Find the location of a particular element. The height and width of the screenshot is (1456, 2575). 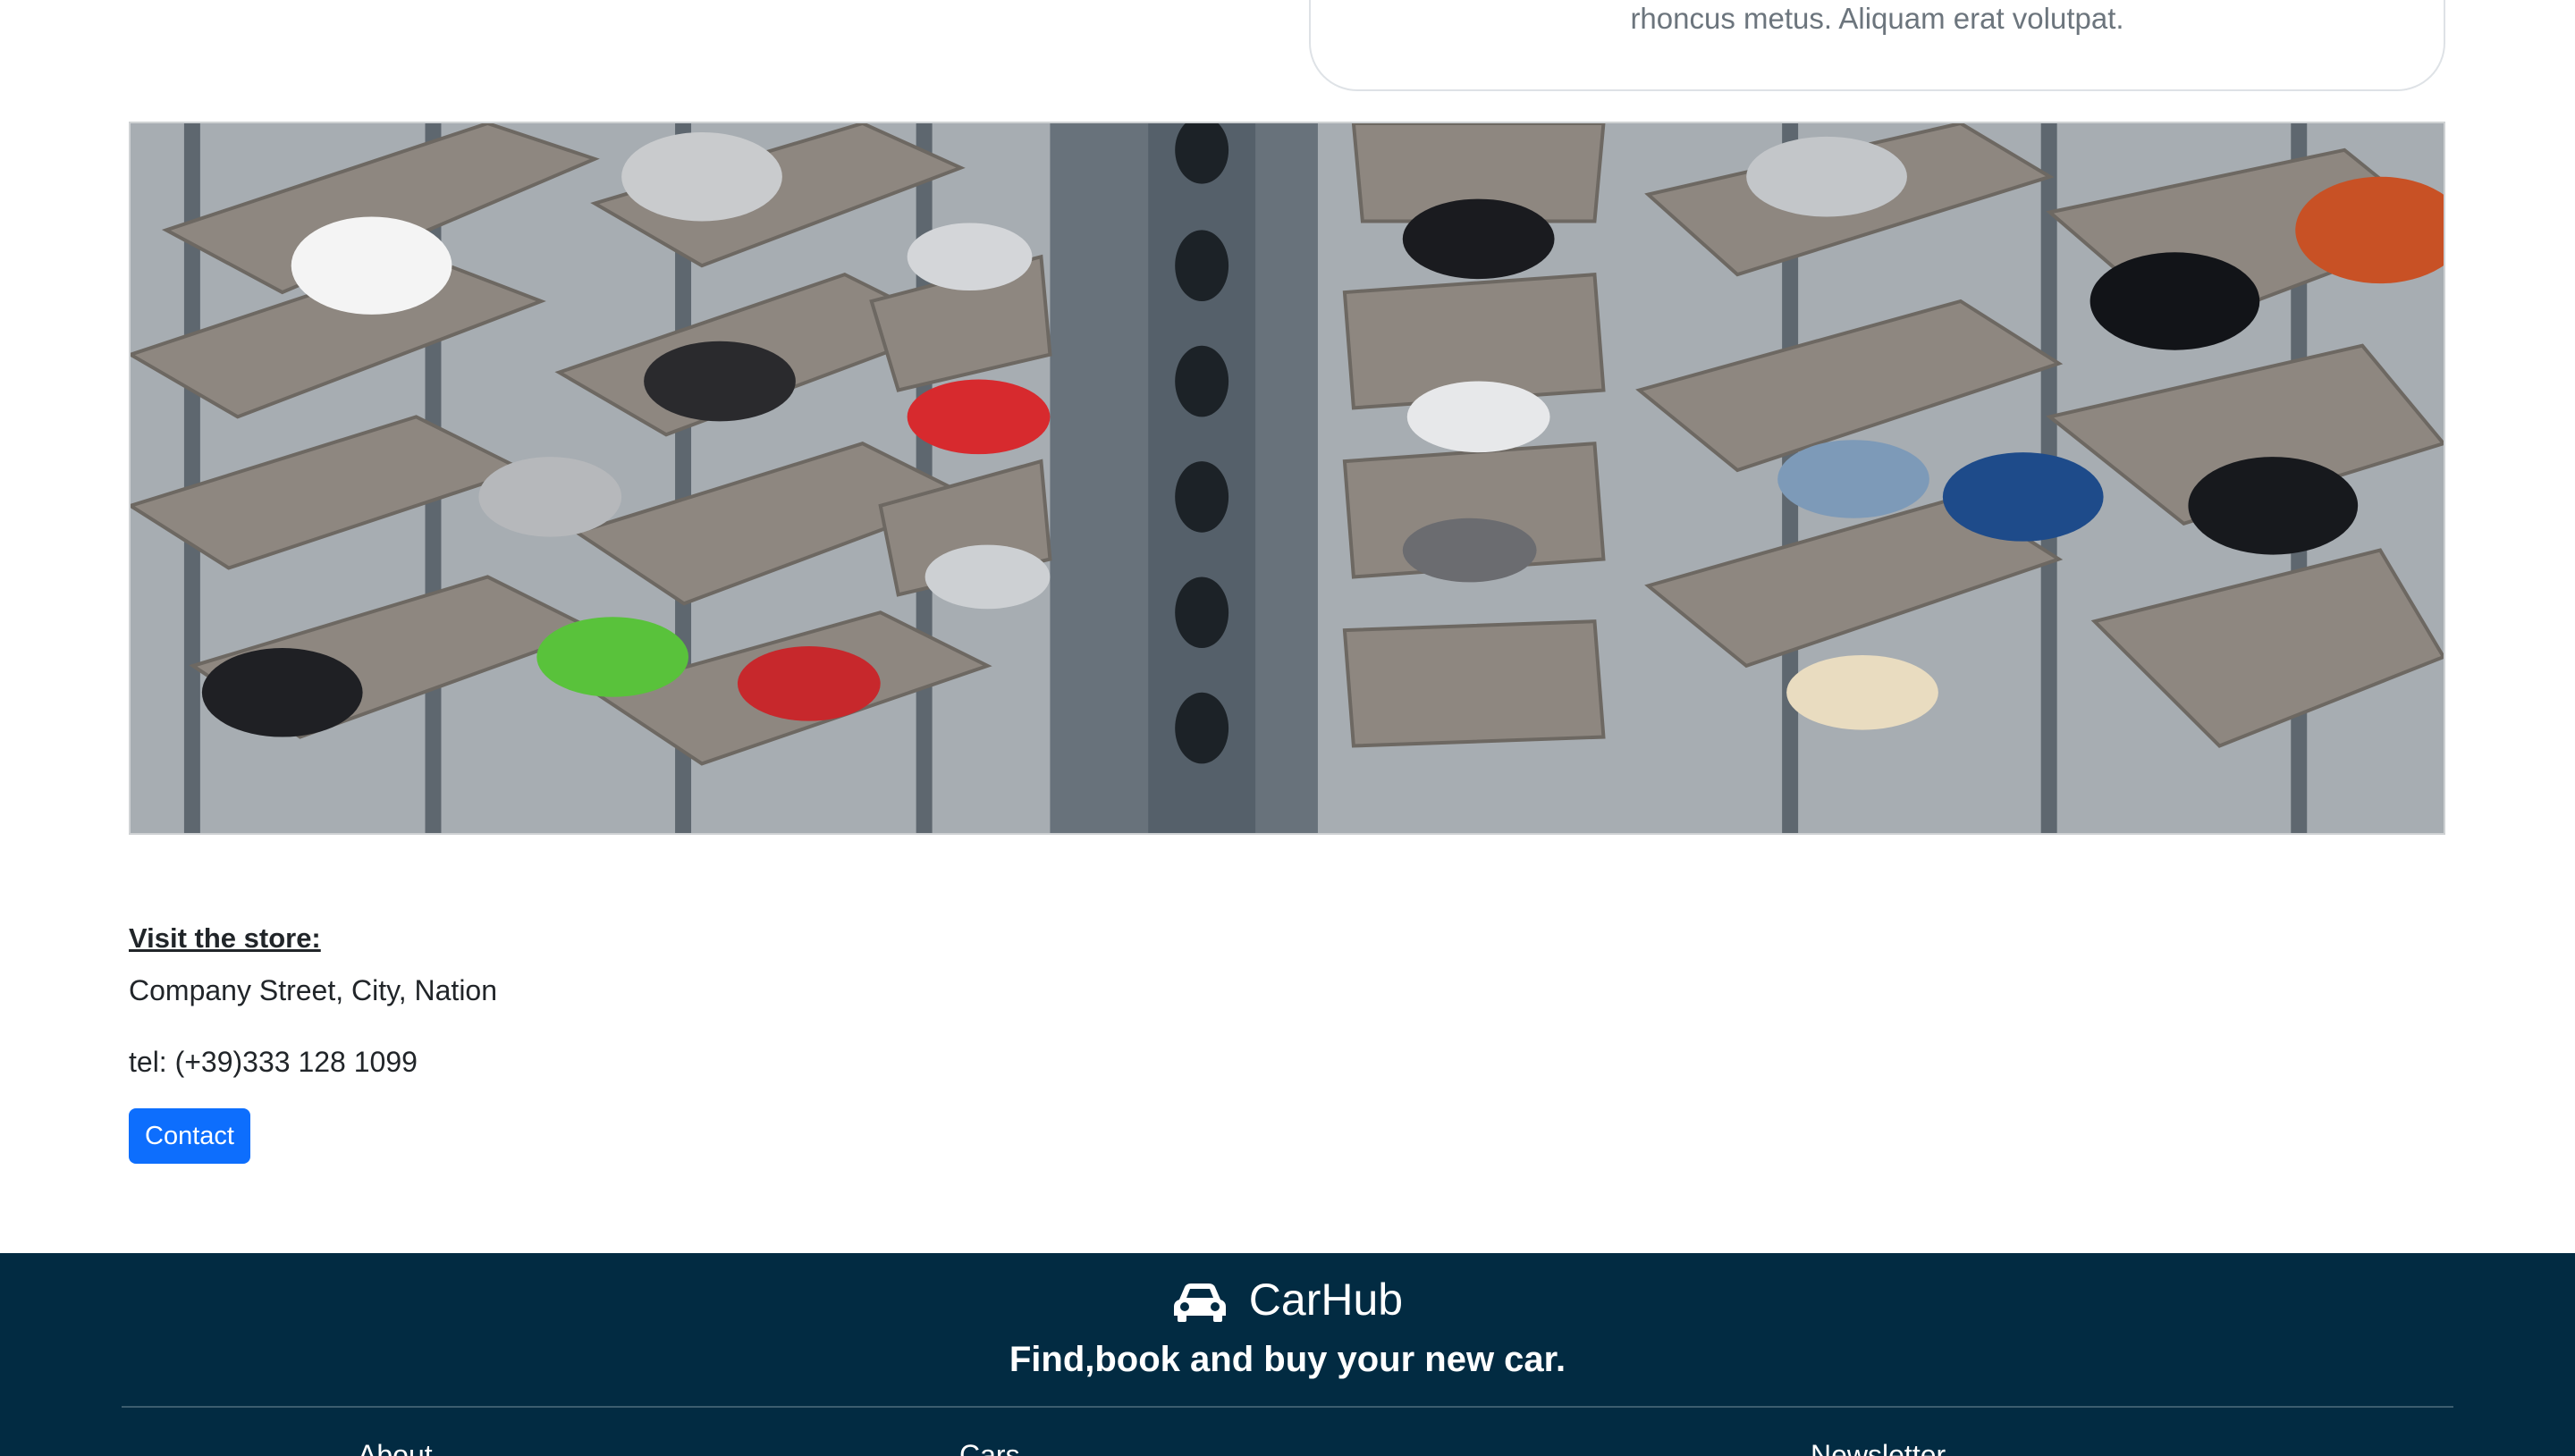

card-text: rhoncus metus. Aliquam erat volutpat. is located at coordinates (1877, 19).